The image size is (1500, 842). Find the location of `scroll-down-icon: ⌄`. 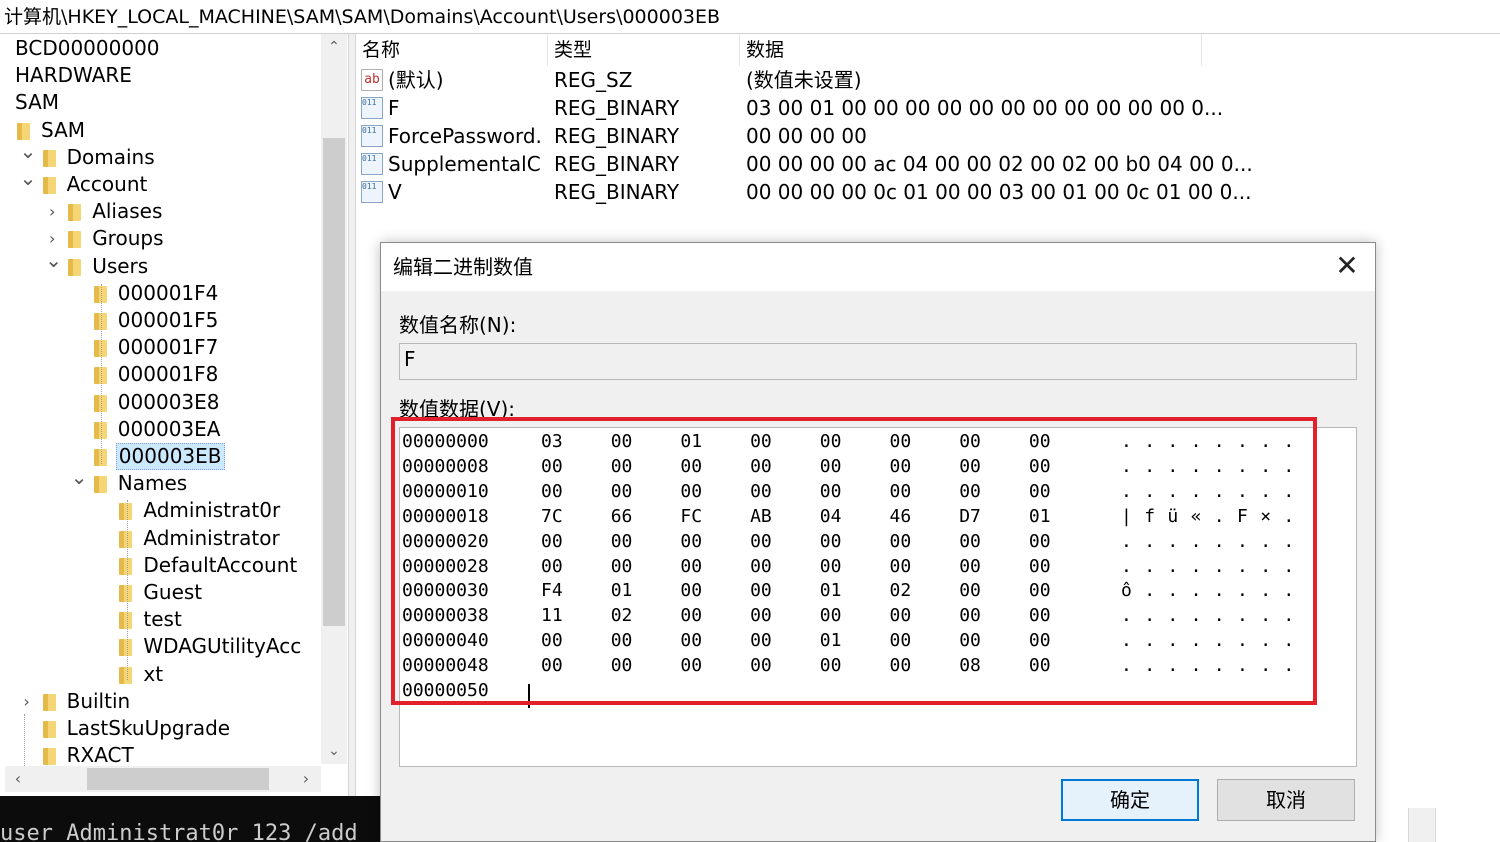

scroll-down-icon: ⌄ is located at coordinates (334, 751).